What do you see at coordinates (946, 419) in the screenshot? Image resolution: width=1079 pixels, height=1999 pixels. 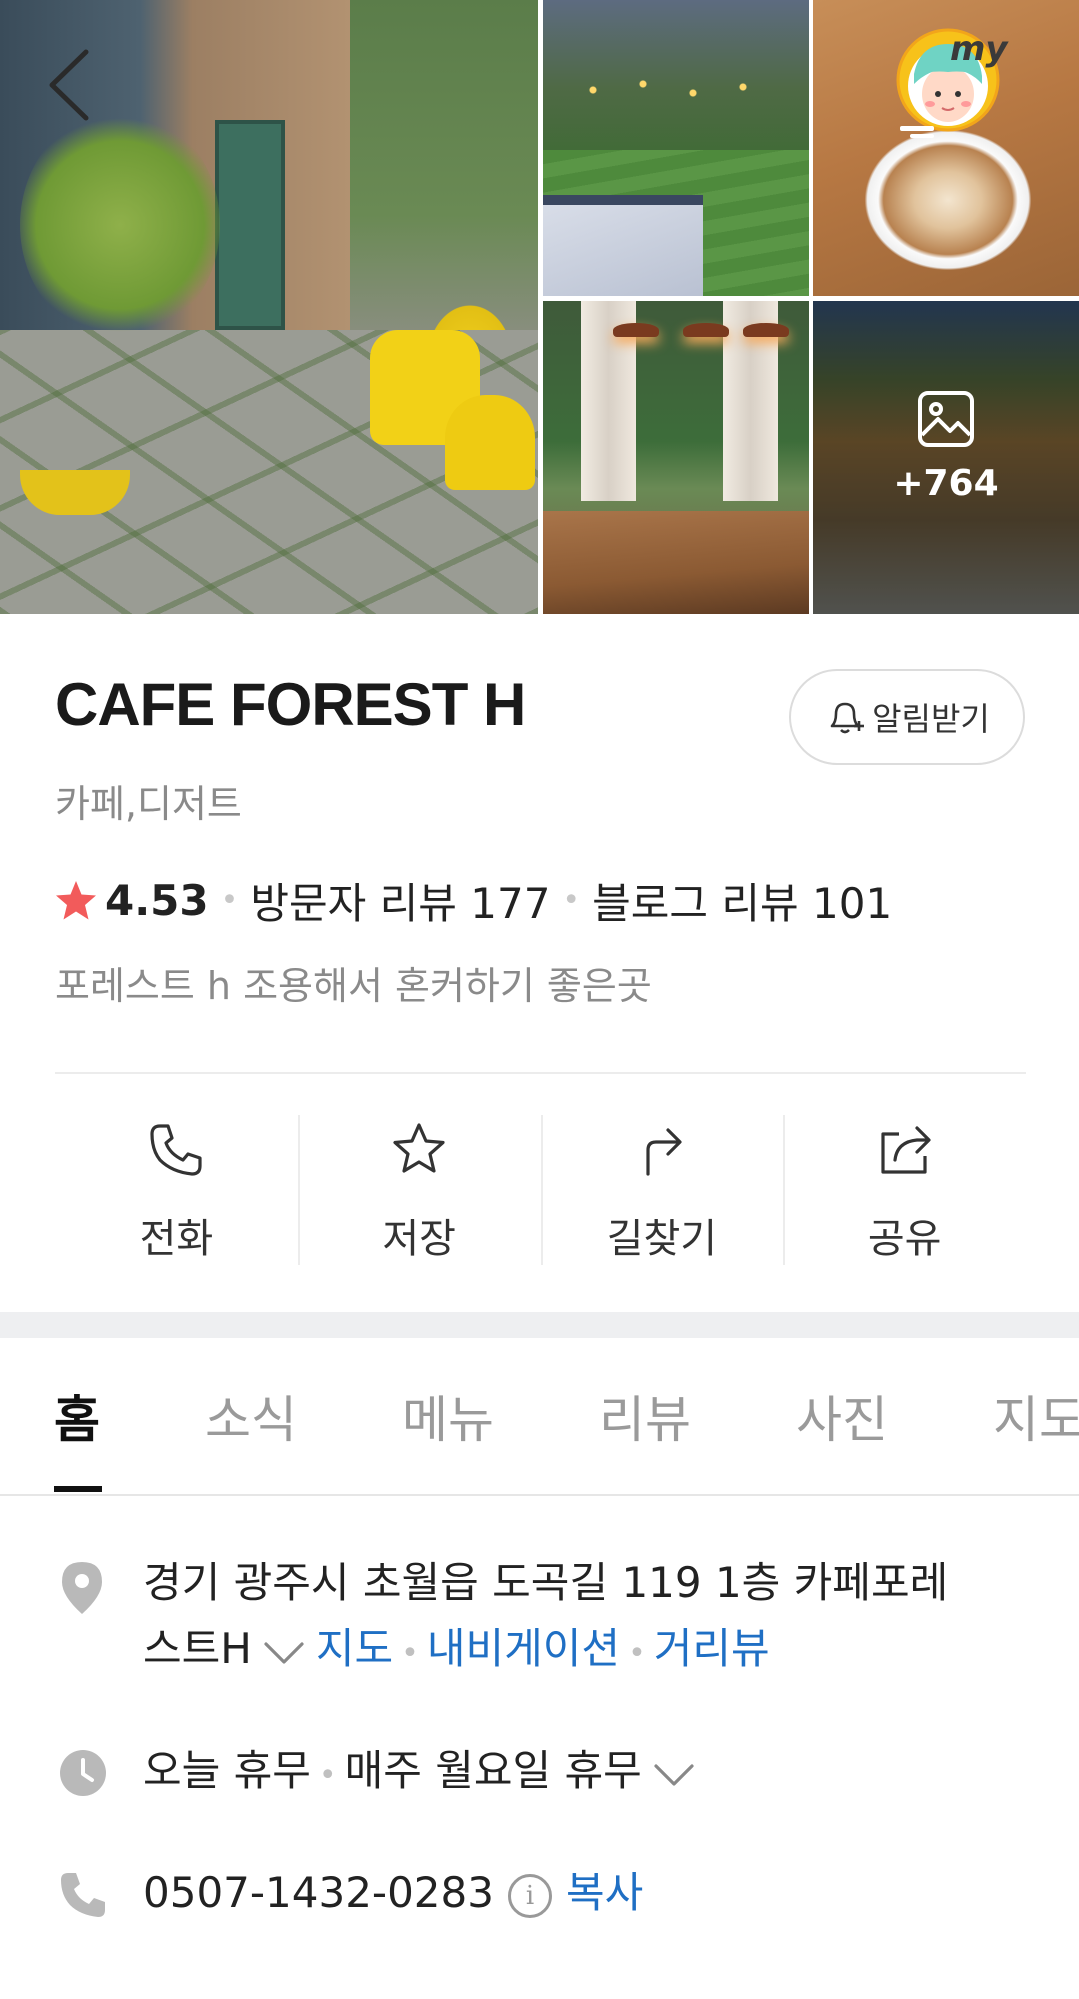 I see `image-icon` at bounding box center [946, 419].